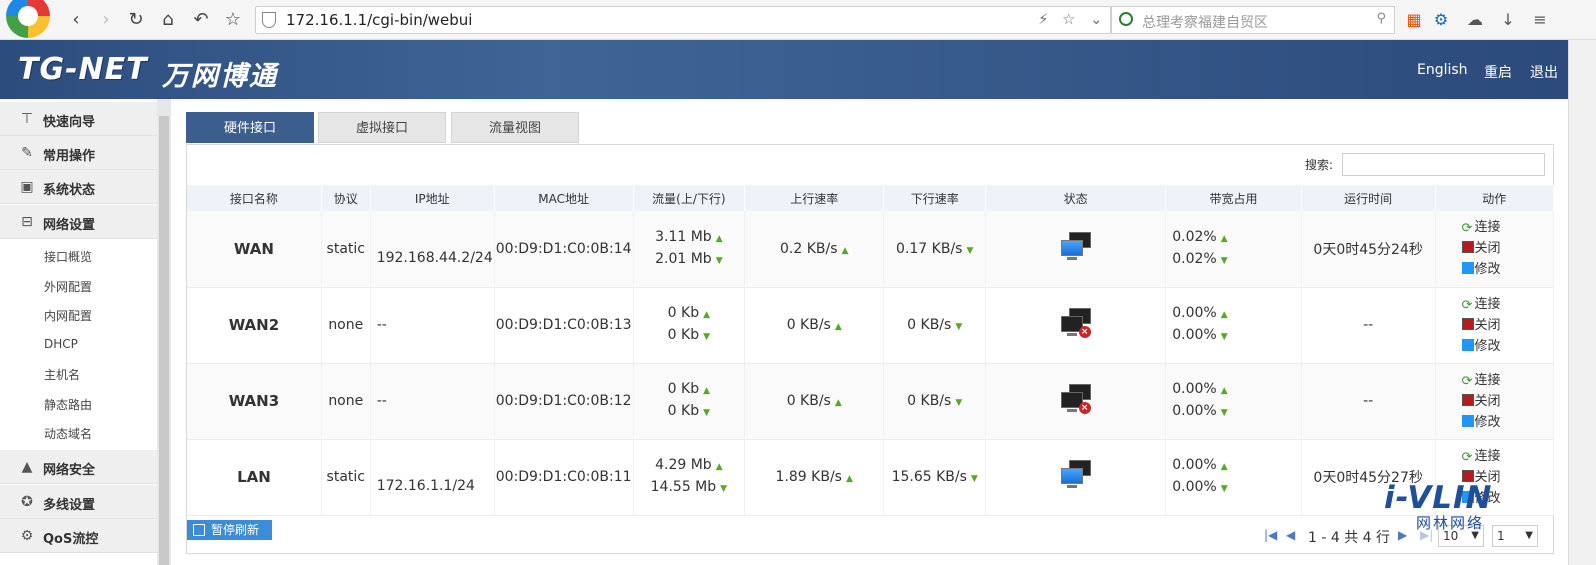 This screenshot has width=1596, height=565. I want to click on sidebar-sub-ddns: 动态域名, so click(68, 433).